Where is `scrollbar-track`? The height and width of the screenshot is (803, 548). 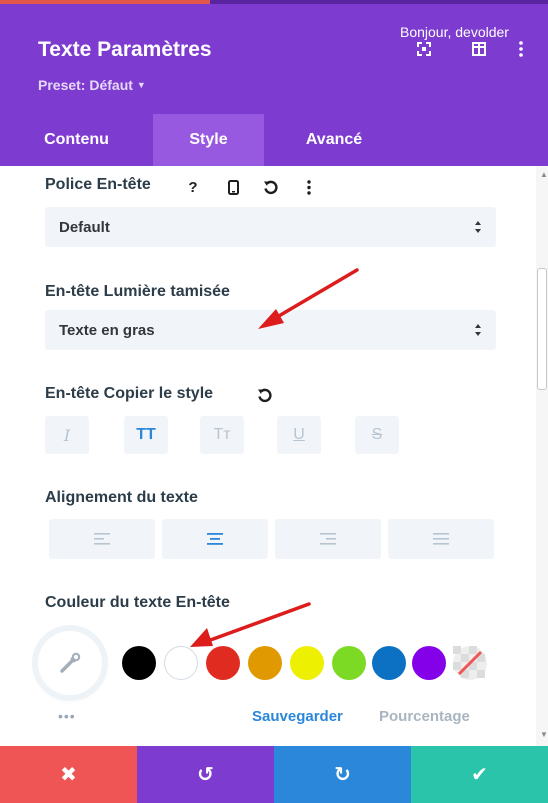
scrollbar-track is located at coordinates (542, 456).